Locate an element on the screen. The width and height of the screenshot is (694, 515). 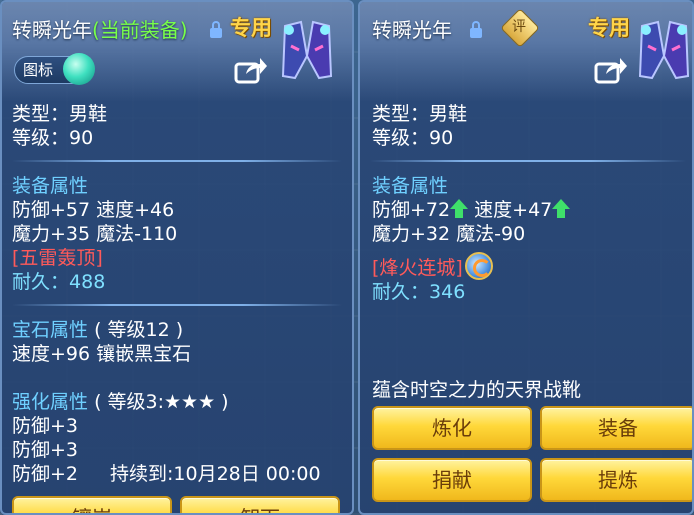
attr-defense: 防御+72 is located at coordinates (411, 210).